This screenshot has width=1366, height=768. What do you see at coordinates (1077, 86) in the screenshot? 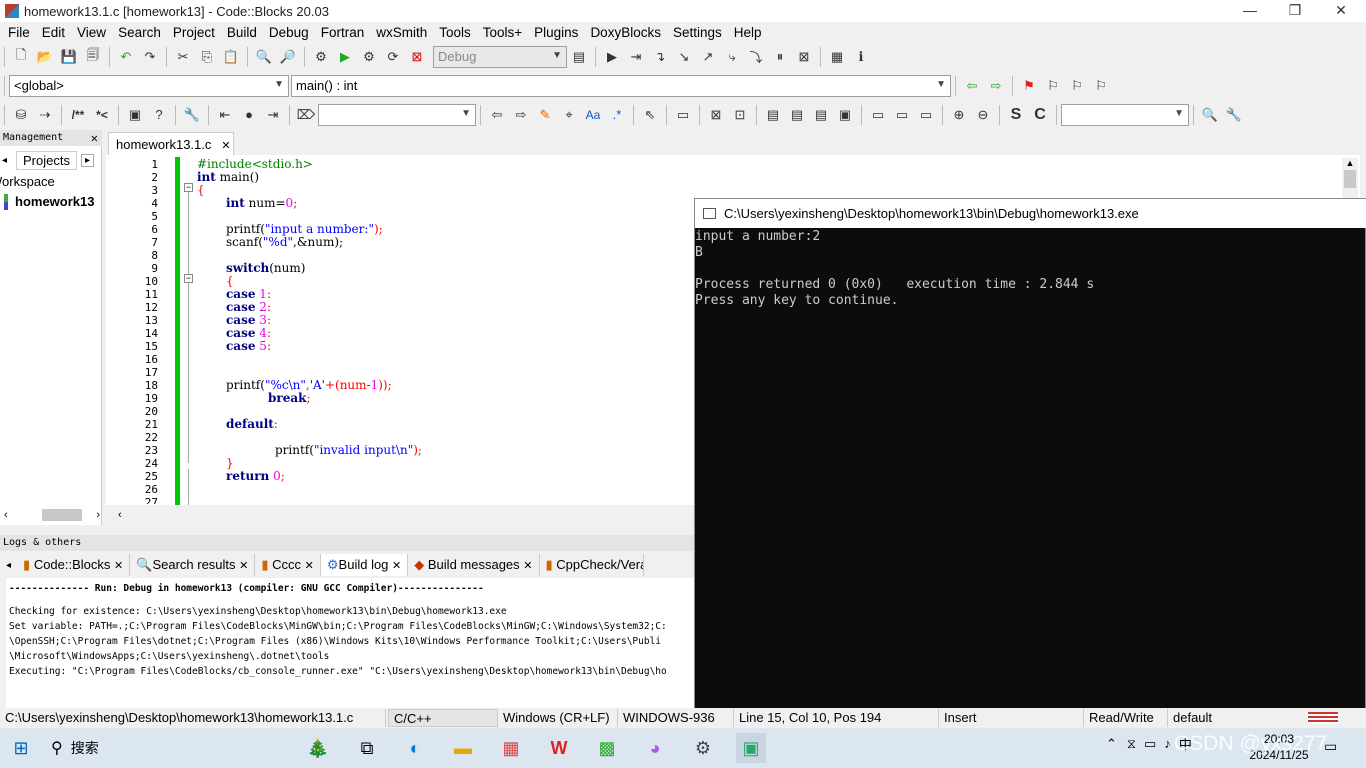
I see `bookmark-next-icon: ⚐` at bounding box center [1077, 86].